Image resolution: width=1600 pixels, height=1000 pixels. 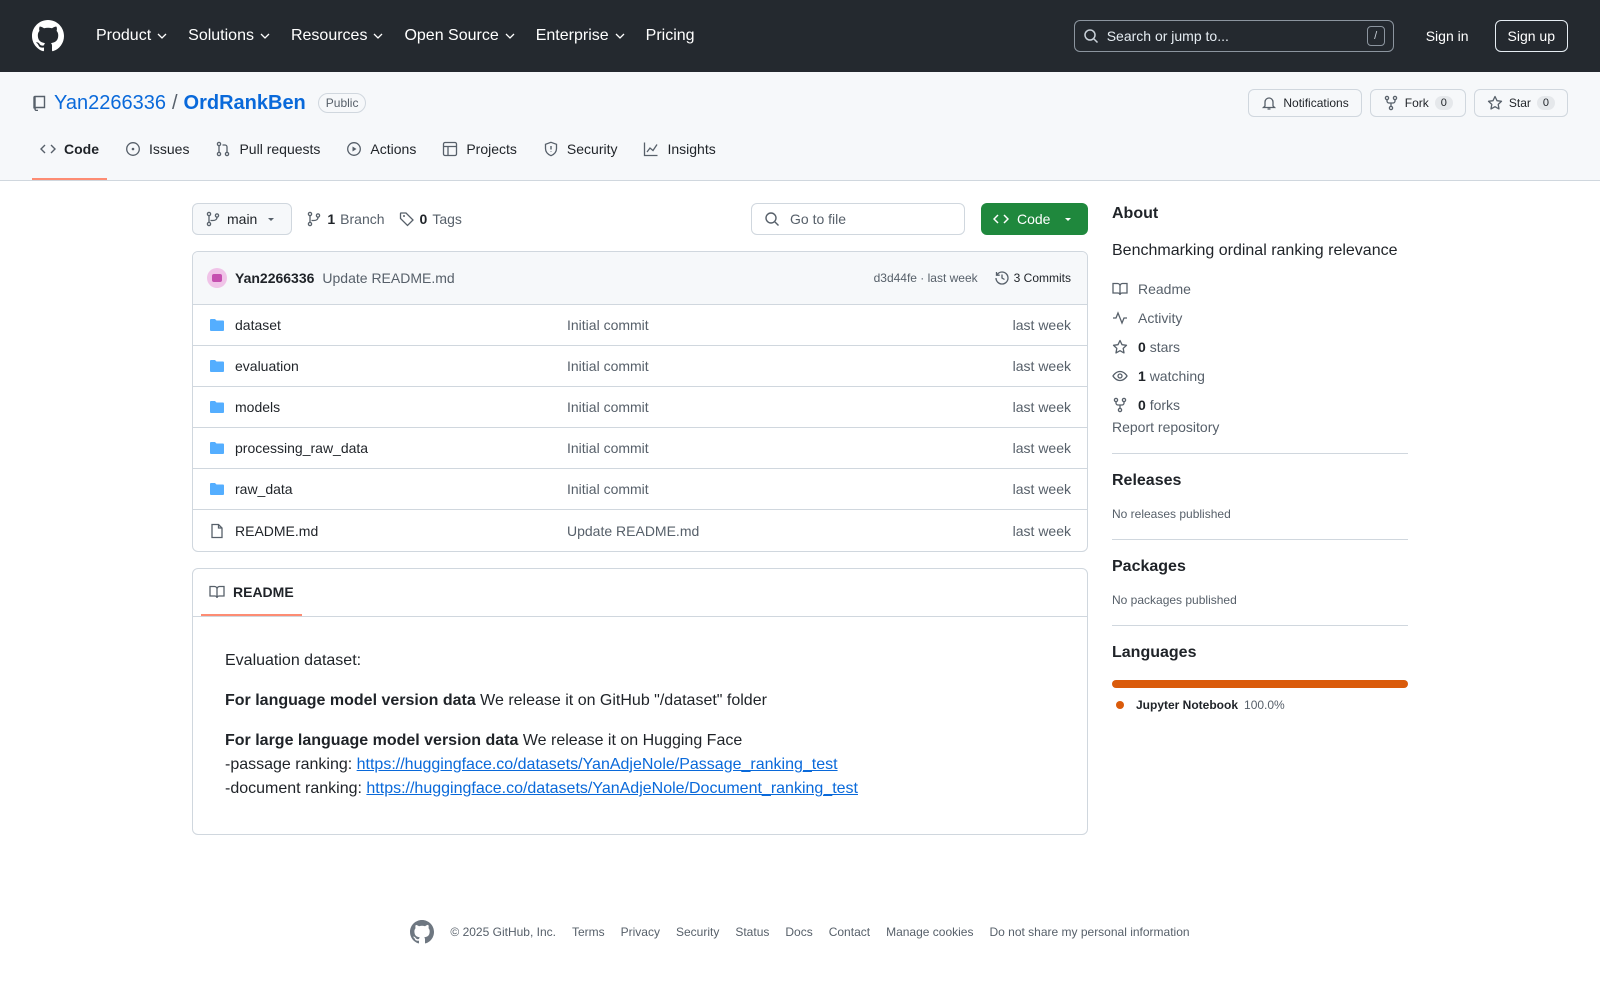 What do you see at coordinates (1260, 705) in the screenshot?
I see `language-item: Jupyter Notebook 100.0%` at bounding box center [1260, 705].